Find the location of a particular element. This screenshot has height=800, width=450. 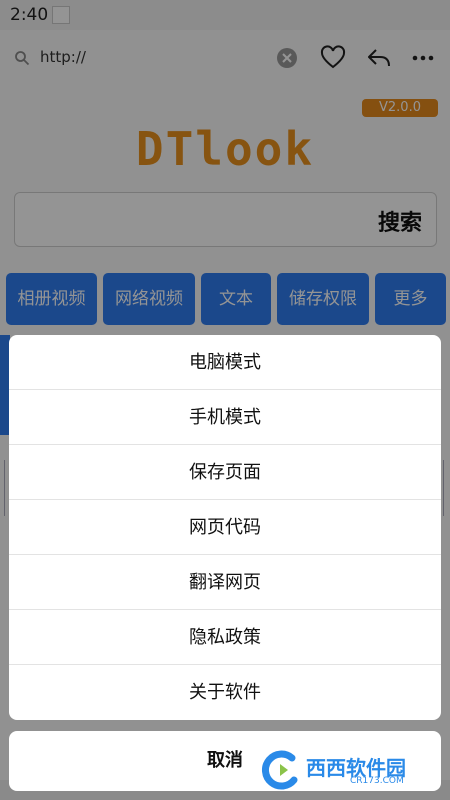

menu-item-page-source: 网页代码 is located at coordinates (225, 527).